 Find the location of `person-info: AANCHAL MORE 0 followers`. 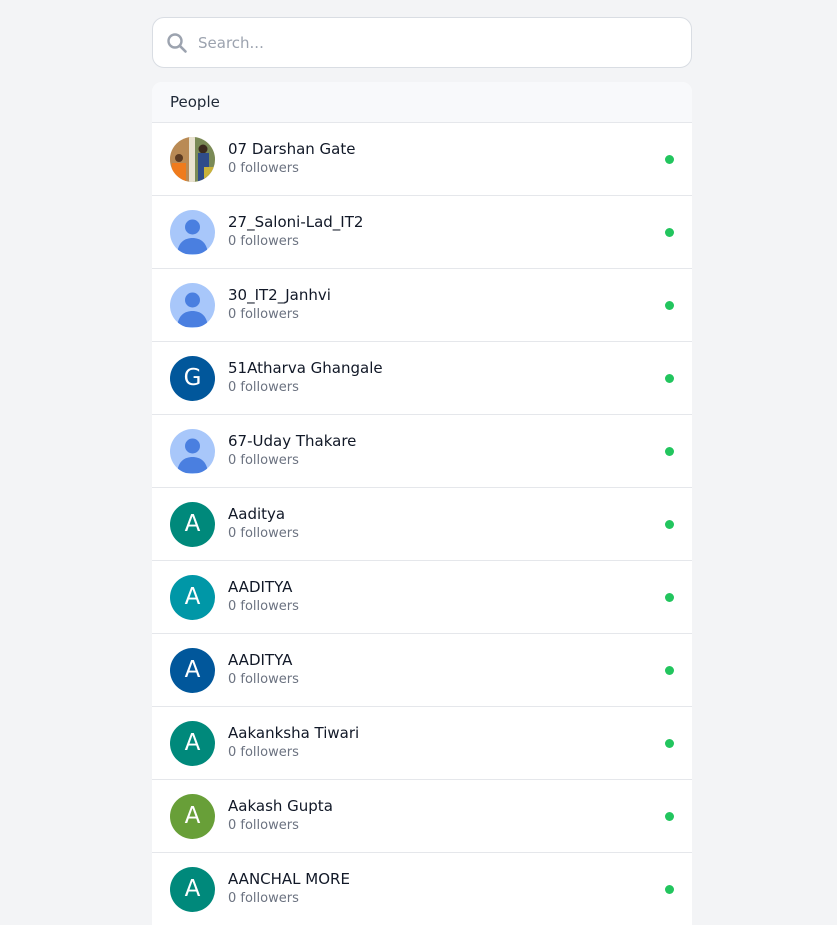

person-info: AANCHAL MORE 0 followers is located at coordinates (289, 889).